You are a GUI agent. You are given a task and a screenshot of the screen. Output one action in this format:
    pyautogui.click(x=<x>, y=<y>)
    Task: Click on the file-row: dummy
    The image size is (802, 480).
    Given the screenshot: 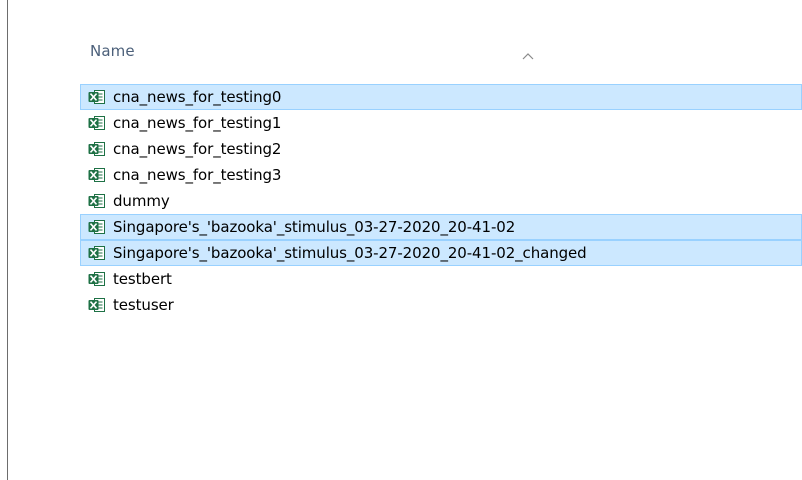 What is the action you would take?
    pyautogui.click(x=441, y=201)
    